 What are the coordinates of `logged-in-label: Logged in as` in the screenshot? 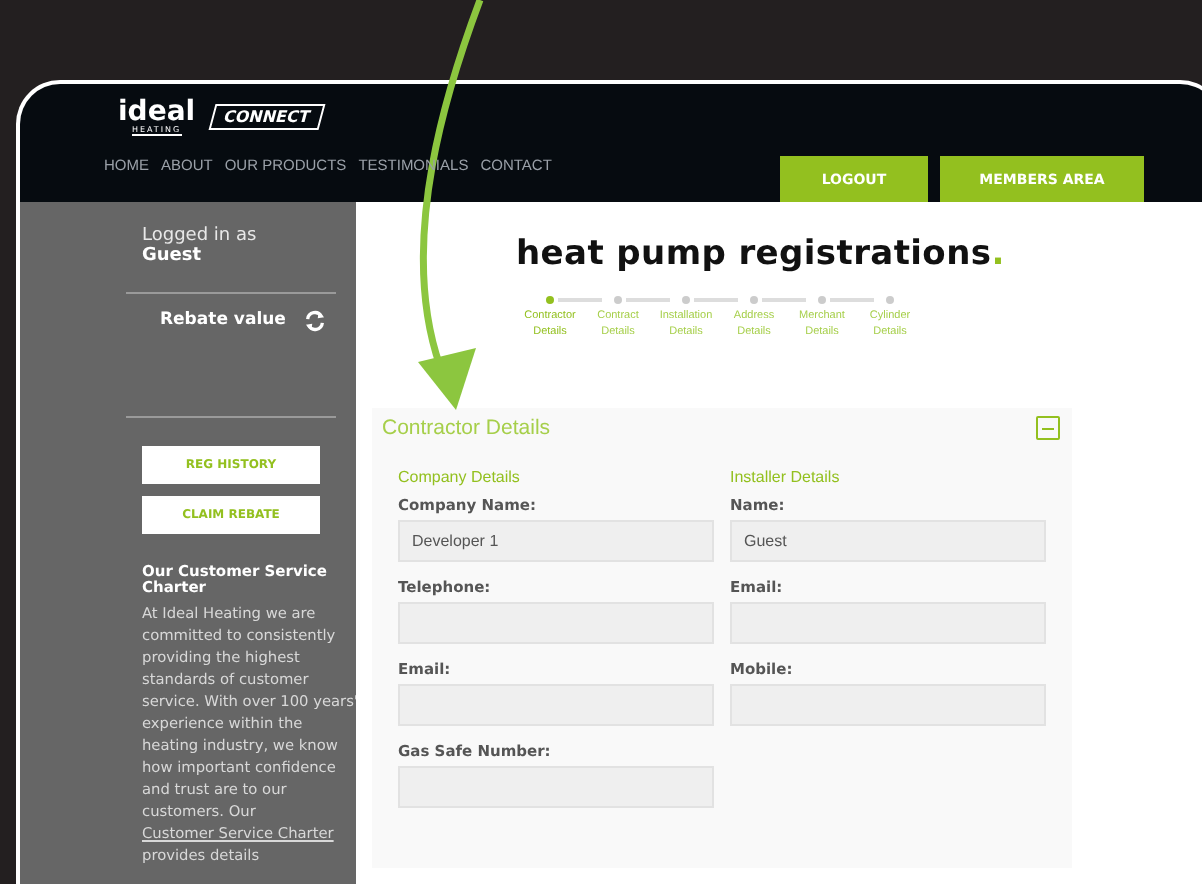 It's located at (200, 236).